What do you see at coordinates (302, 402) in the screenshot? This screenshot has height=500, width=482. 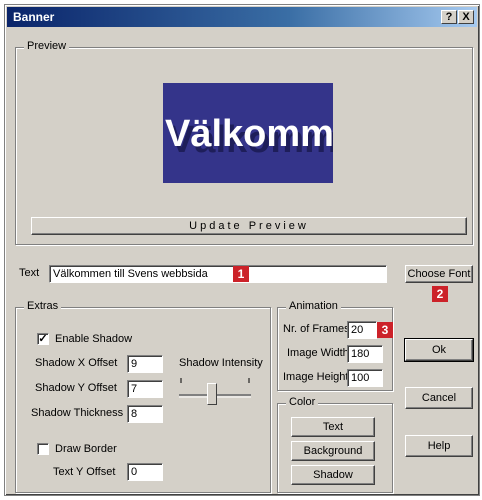 I see `color-group-label: Color` at bounding box center [302, 402].